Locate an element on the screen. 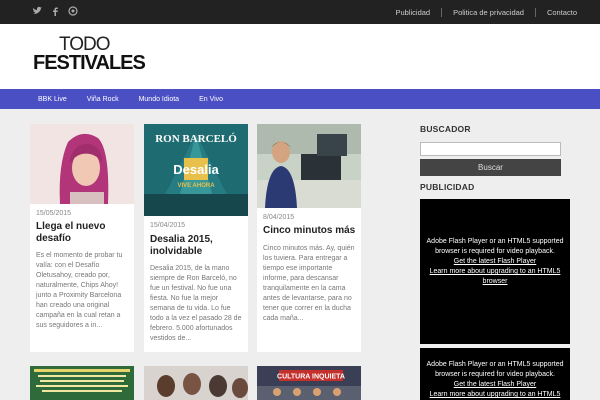 The height and width of the screenshot is (400, 600). logo-line-2: FESTIVALES is located at coordinates (89, 63).